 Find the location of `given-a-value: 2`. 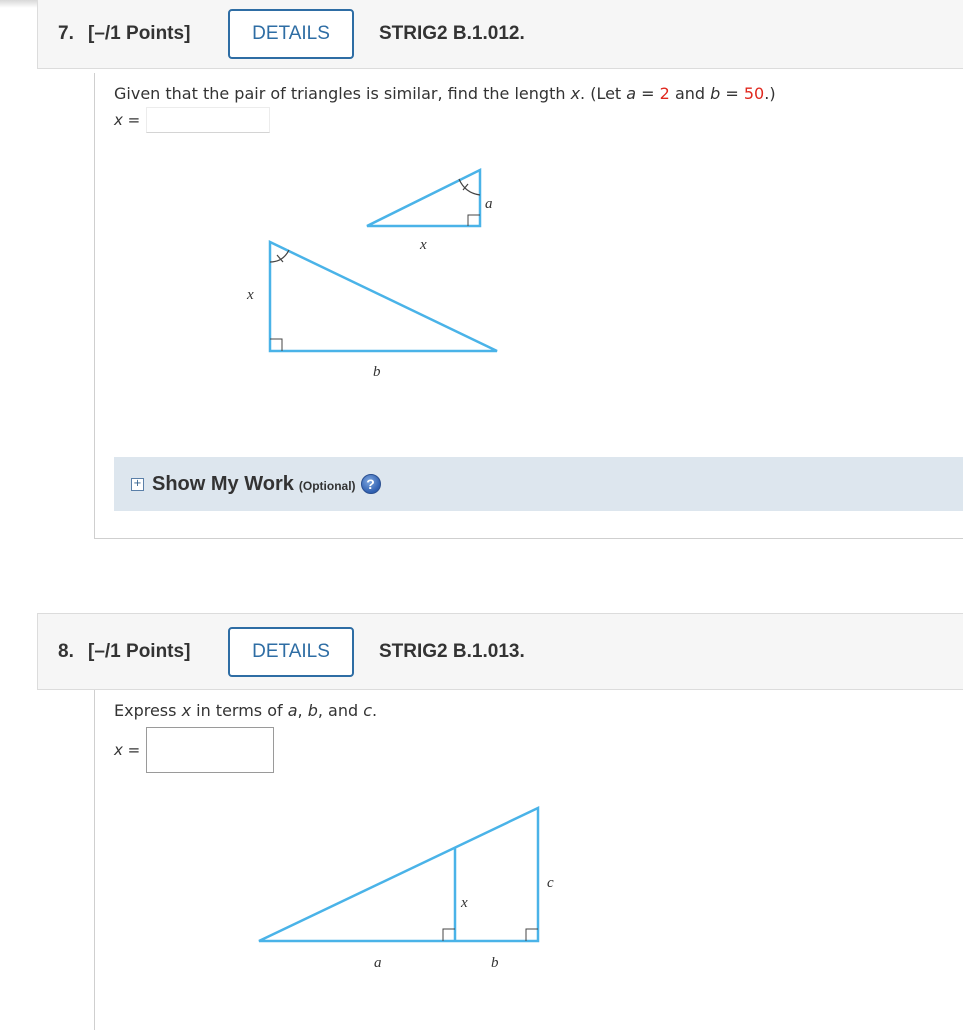

given-a-value: 2 is located at coordinates (664, 93).